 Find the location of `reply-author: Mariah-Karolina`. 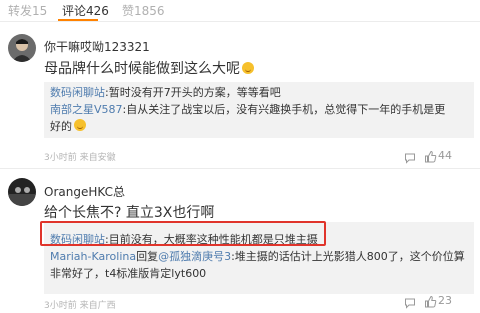

reply-author: Mariah-Karolina is located at coordinates (93, 256).